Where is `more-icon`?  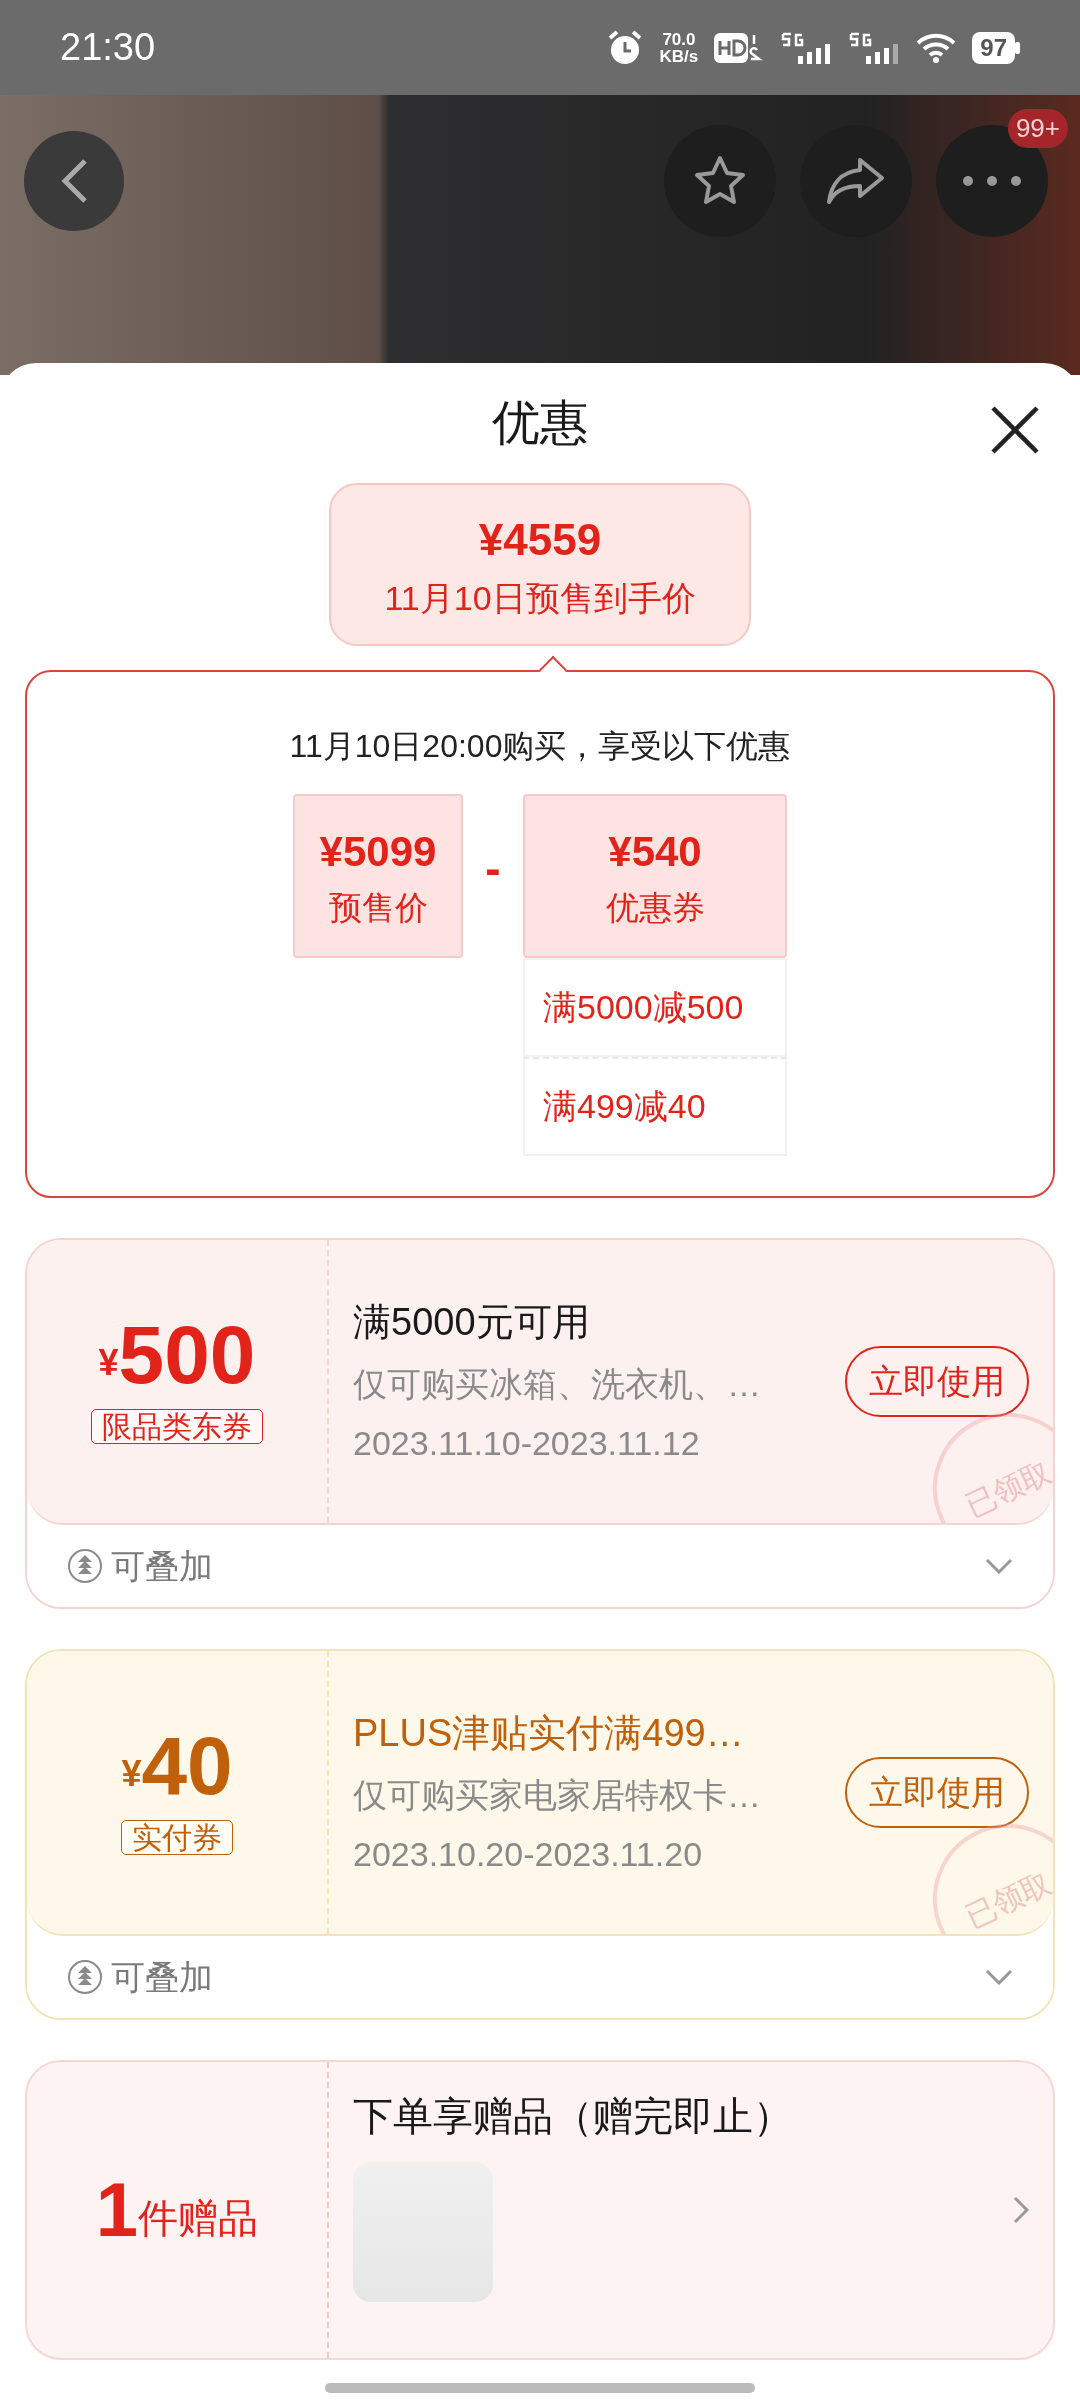
more-icon is located at coordinates (992, 181).